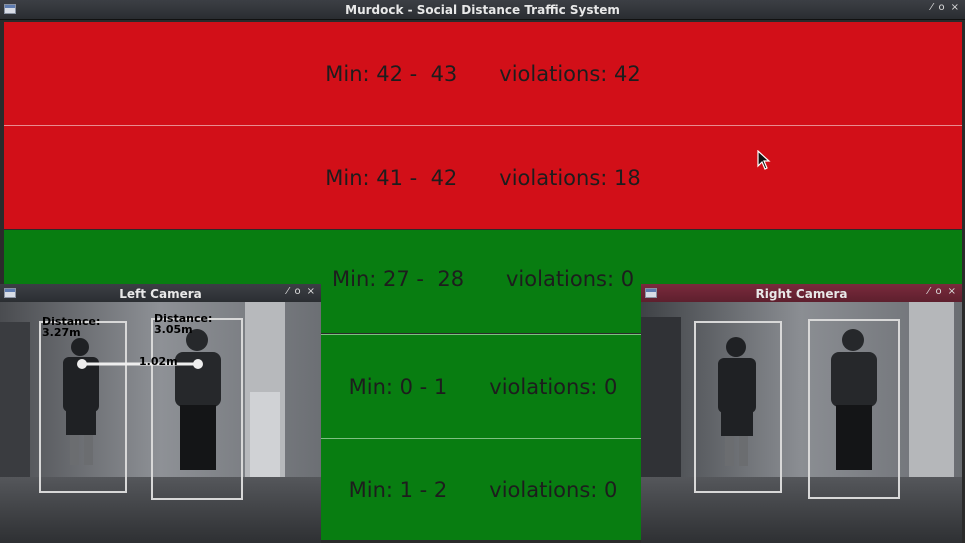  What do you see at coordinates (801, 422) in the screenshot?
I see `right-camera-feed` at bounding box center [801, 422].